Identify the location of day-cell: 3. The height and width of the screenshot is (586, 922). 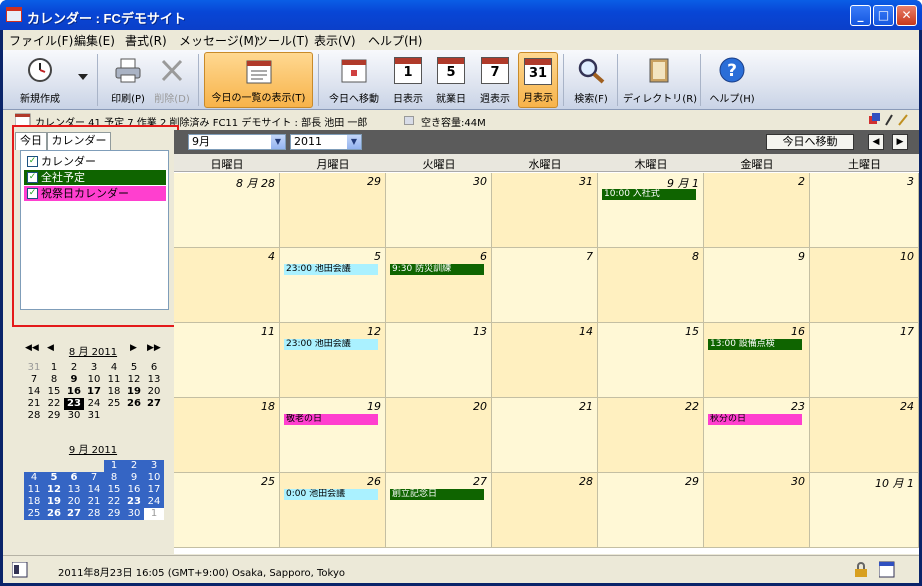
(864, 210).